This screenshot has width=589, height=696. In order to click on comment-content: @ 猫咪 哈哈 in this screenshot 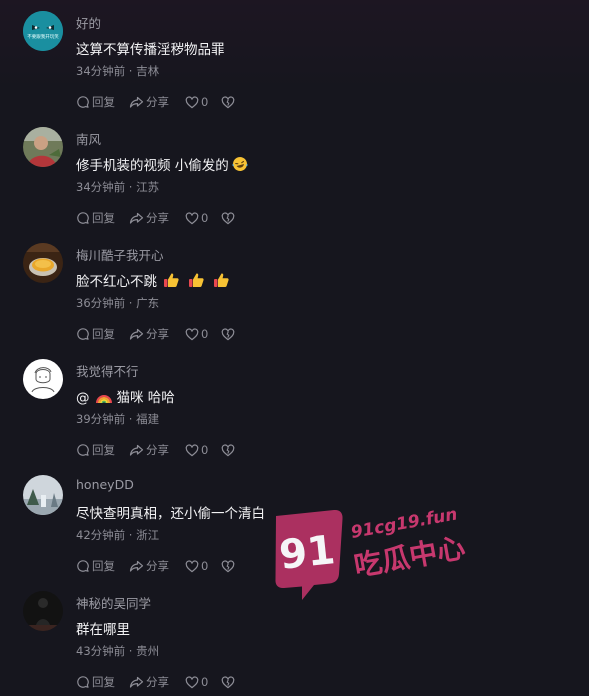, I will do `click(125, 396)`.